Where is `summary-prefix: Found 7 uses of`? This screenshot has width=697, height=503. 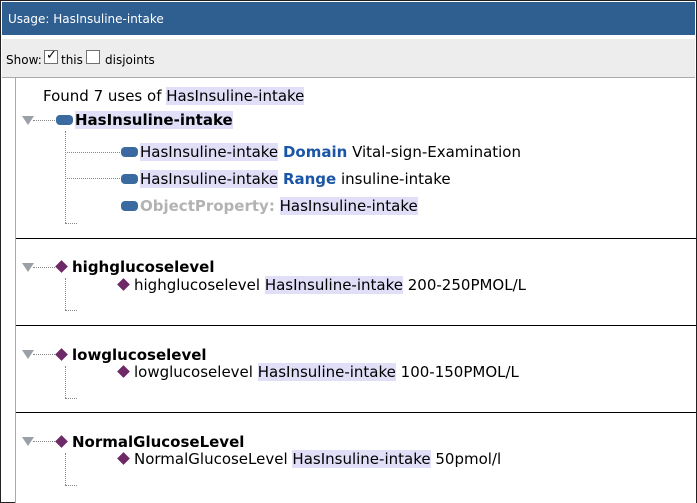 summary-prefix: Found 7 uses of is located at coordinates (105, 96).